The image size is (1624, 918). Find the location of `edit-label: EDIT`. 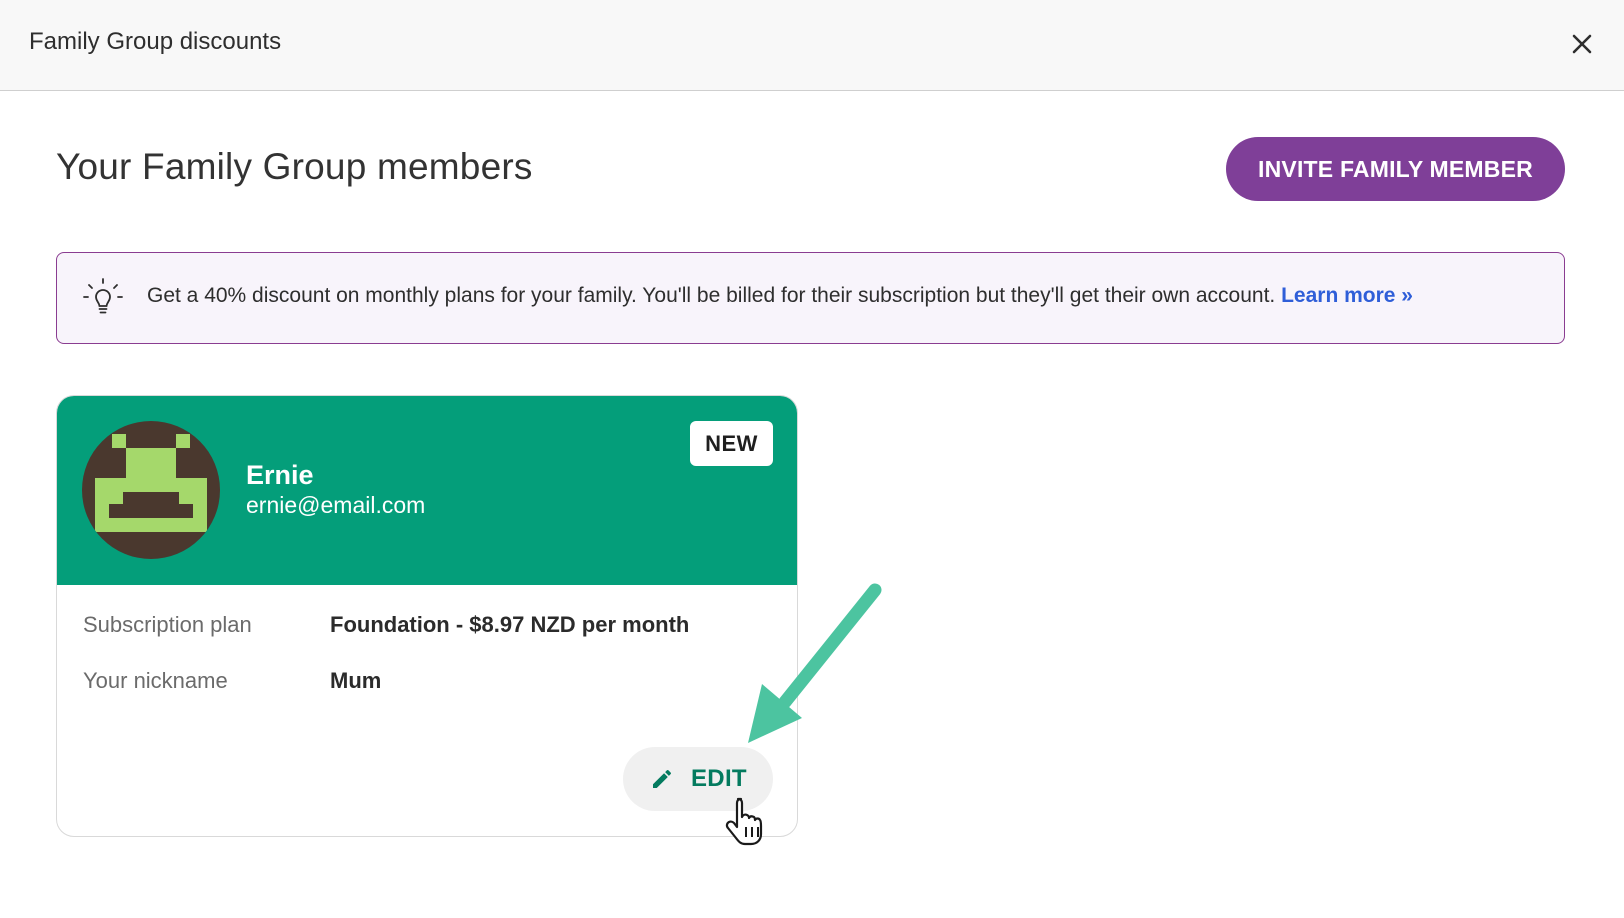

edit-label: EDIT is located at coordinates (719, 778).